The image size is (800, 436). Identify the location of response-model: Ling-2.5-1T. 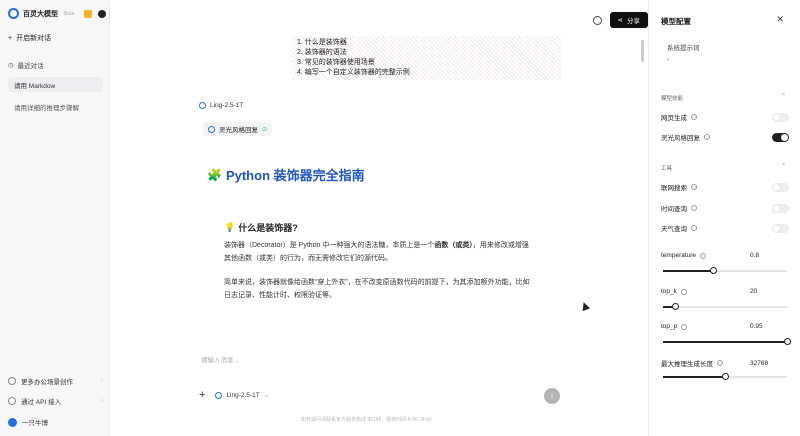
(221, 105).